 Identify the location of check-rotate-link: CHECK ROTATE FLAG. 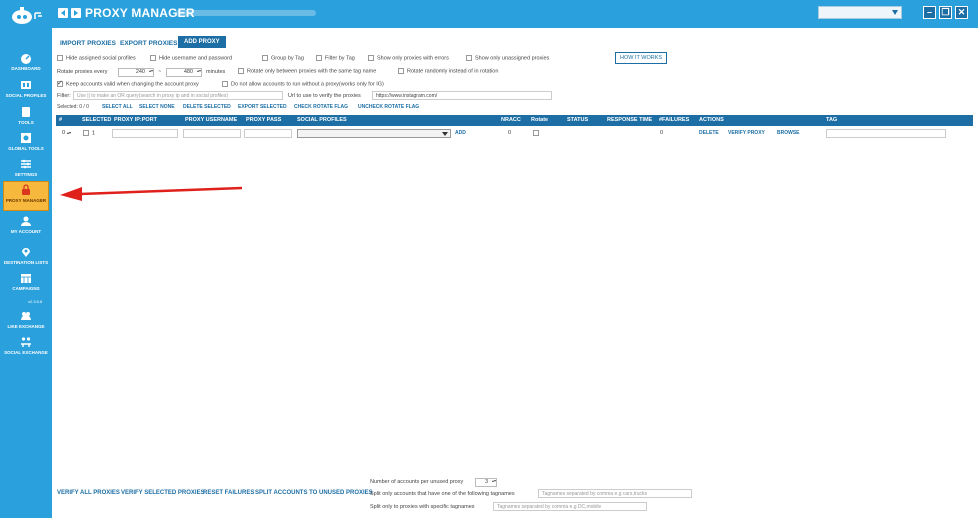
(321, 107).